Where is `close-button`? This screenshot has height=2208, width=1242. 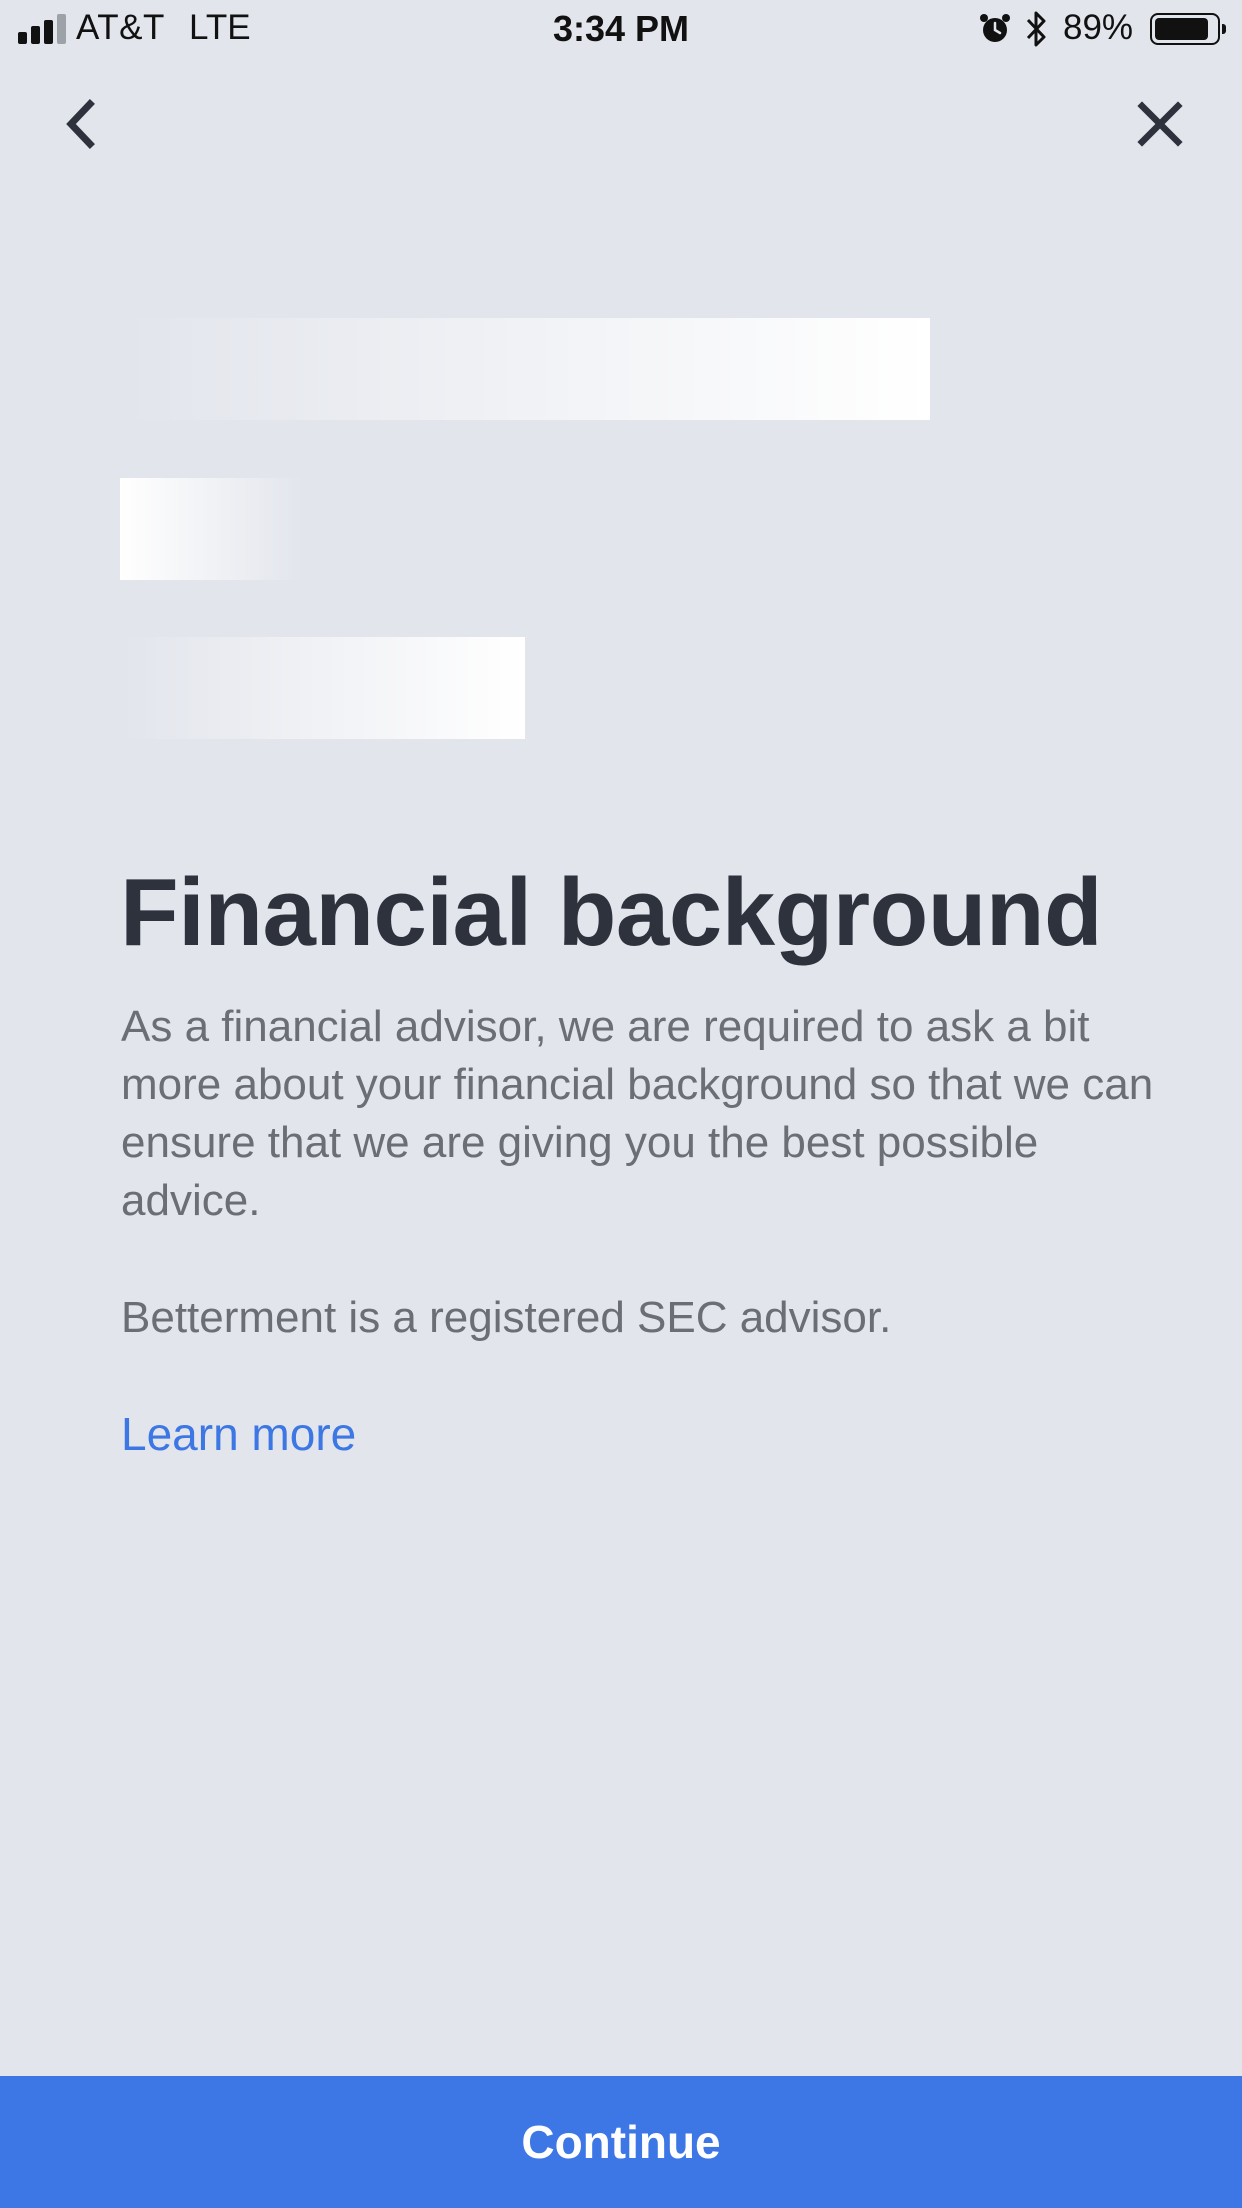
close-button is located at coordinates (1160, 124).